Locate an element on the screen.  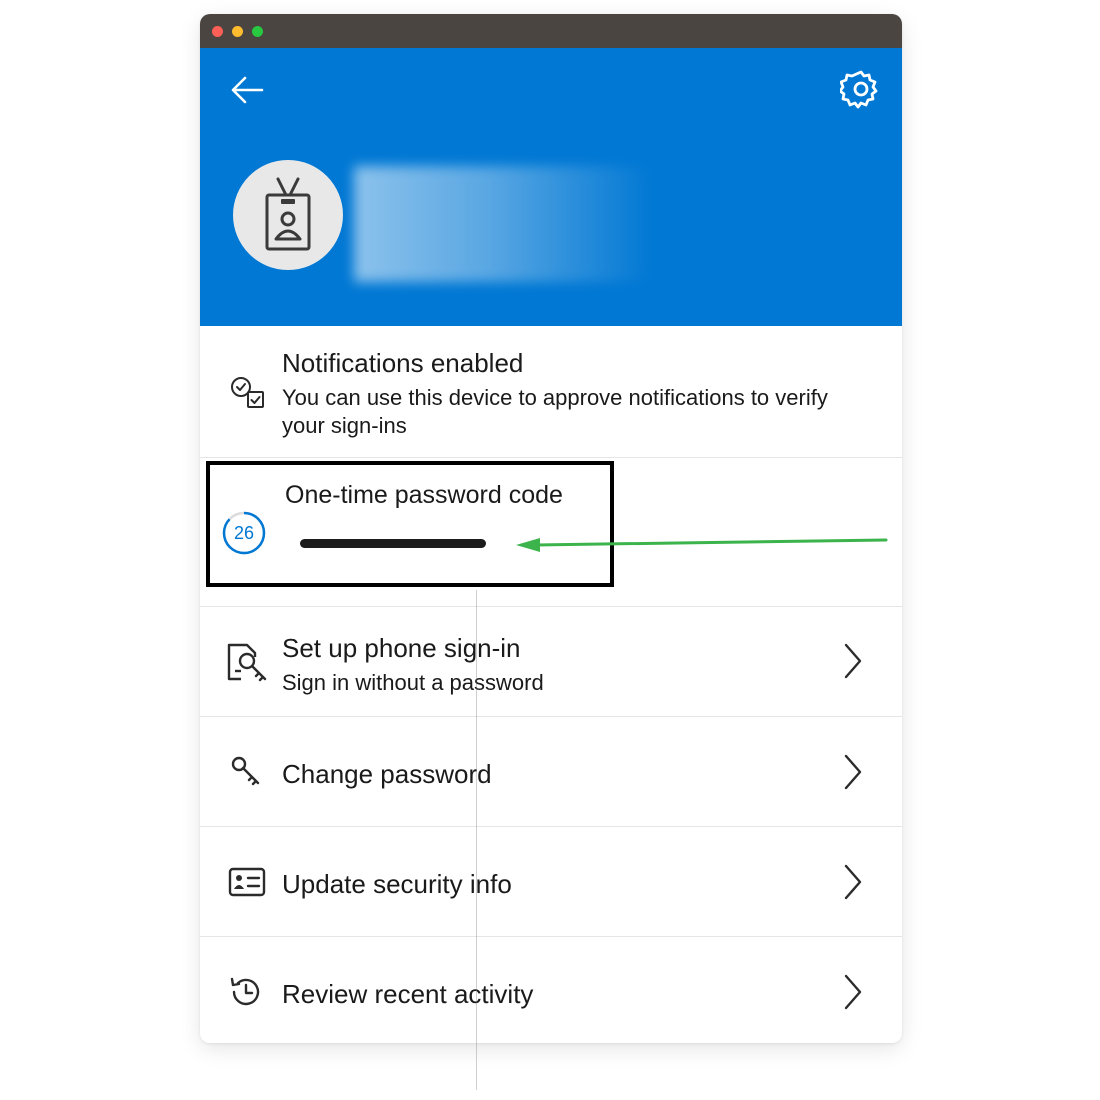
minimize-window-button is located at coordinates (237, 31).